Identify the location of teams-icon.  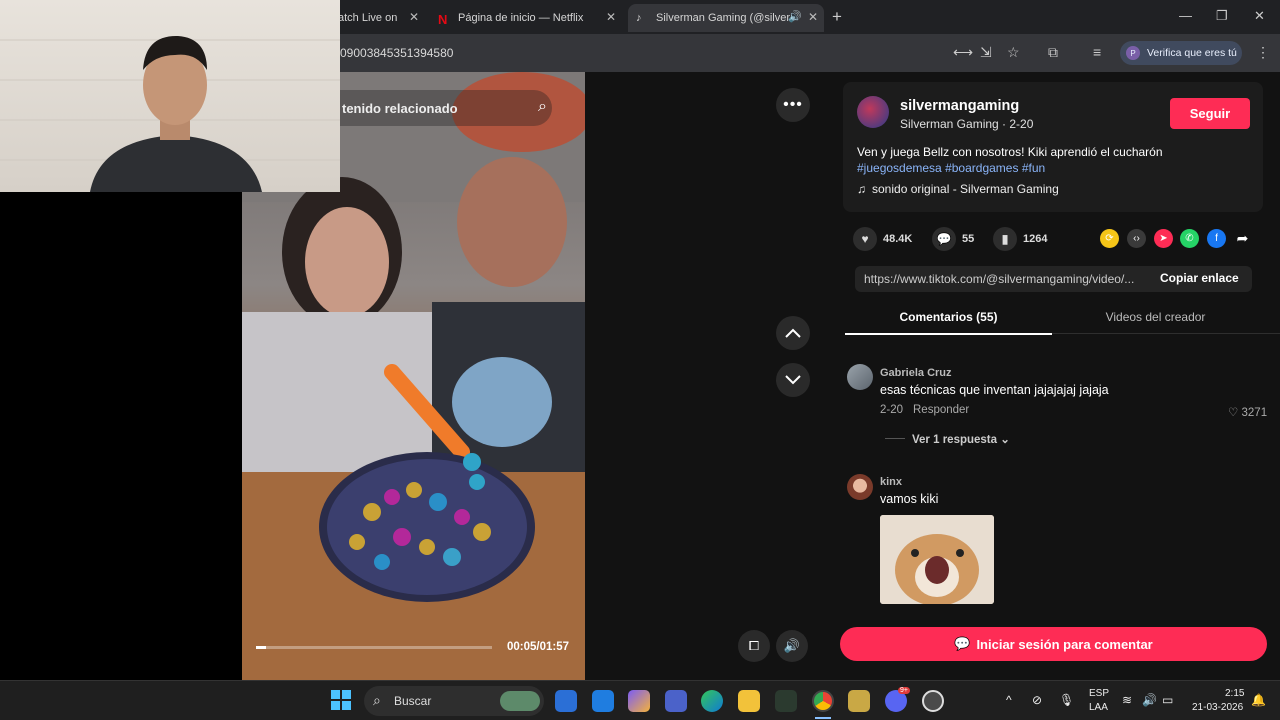
(676, 701).